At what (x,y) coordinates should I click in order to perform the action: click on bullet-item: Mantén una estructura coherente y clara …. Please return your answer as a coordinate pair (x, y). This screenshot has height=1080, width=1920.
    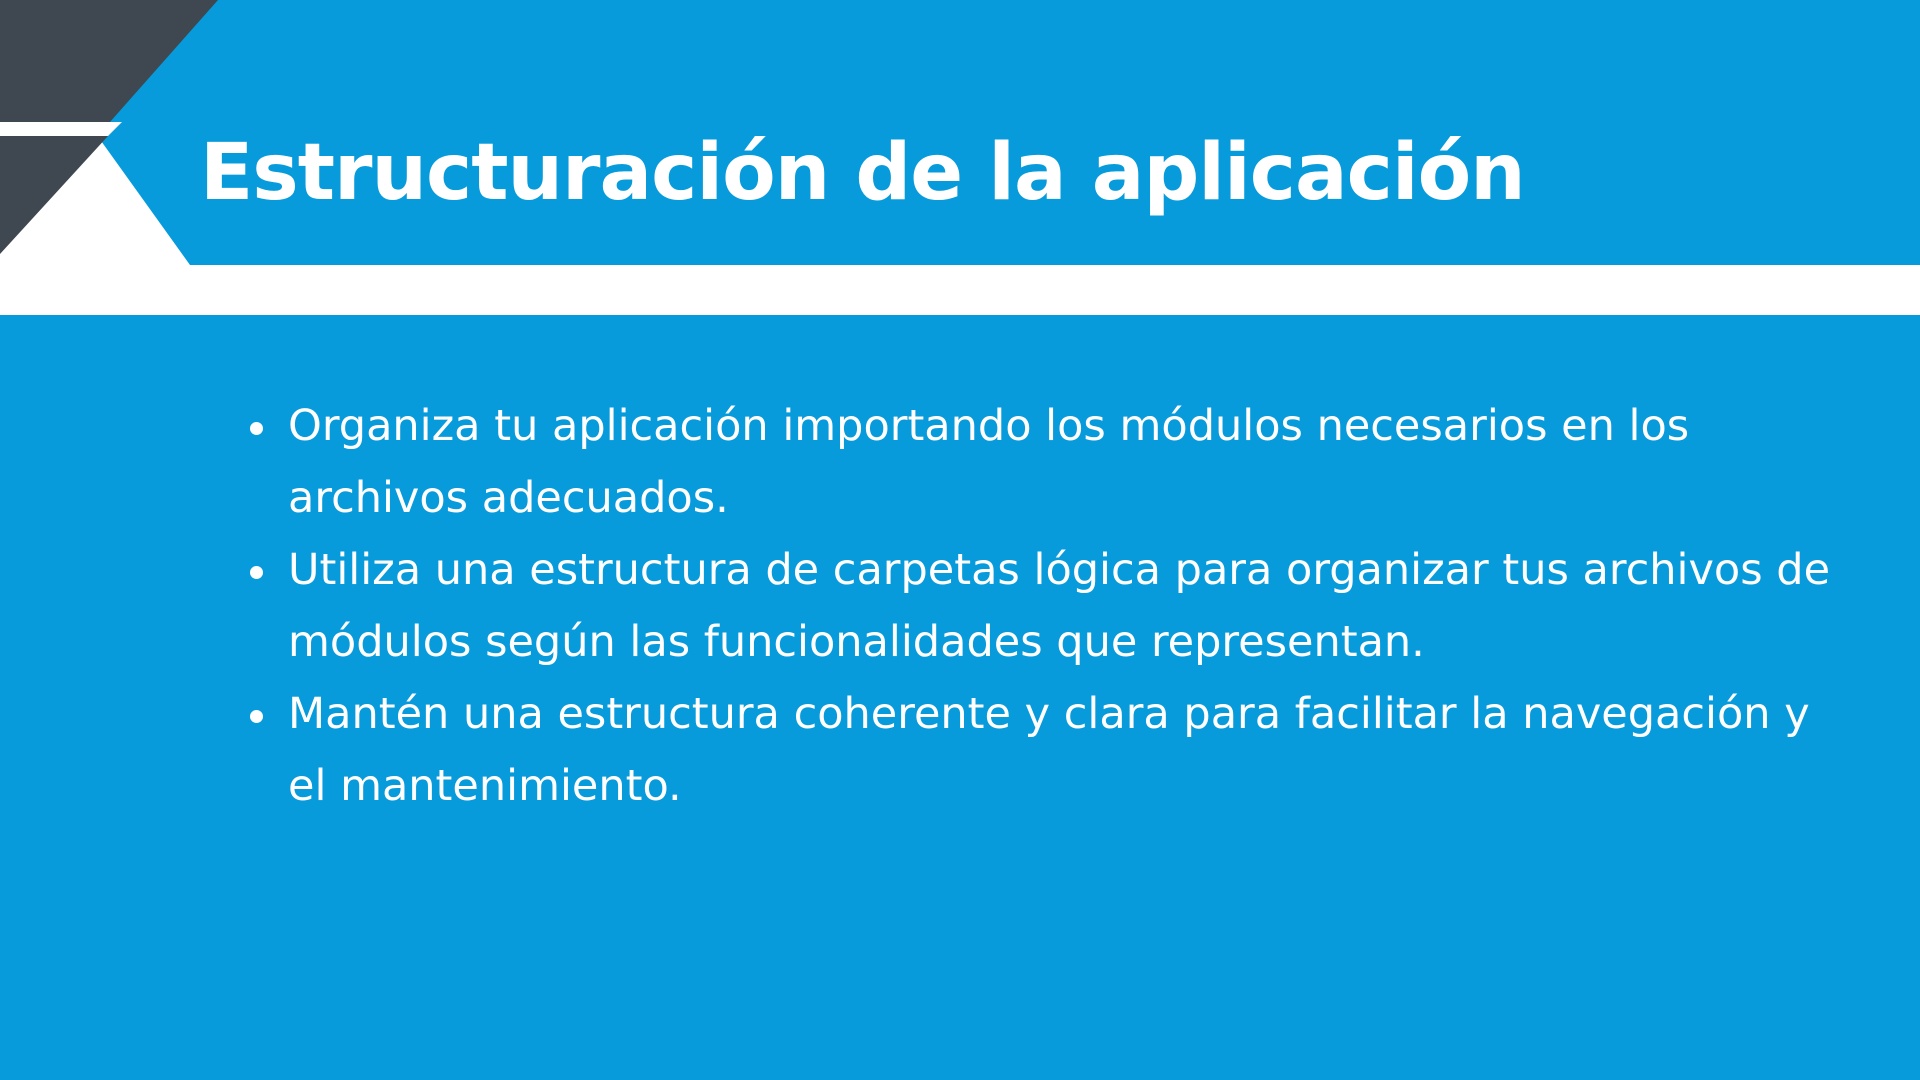
    Looking at the image, I should click on (1050, 750).